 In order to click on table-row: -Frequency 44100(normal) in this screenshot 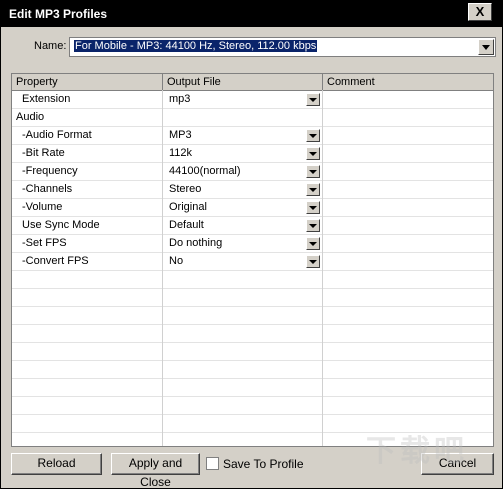, I will do `click(252, 172)`.